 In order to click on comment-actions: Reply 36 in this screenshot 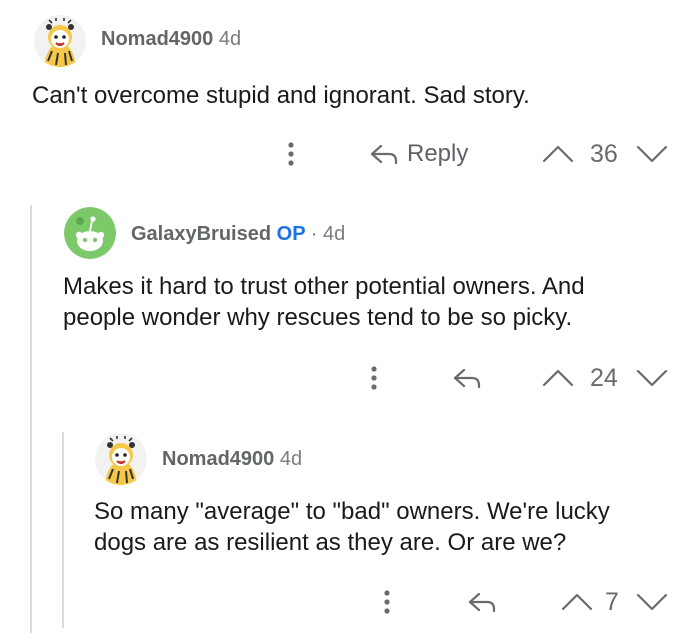, I will do `click(350, 154)`.